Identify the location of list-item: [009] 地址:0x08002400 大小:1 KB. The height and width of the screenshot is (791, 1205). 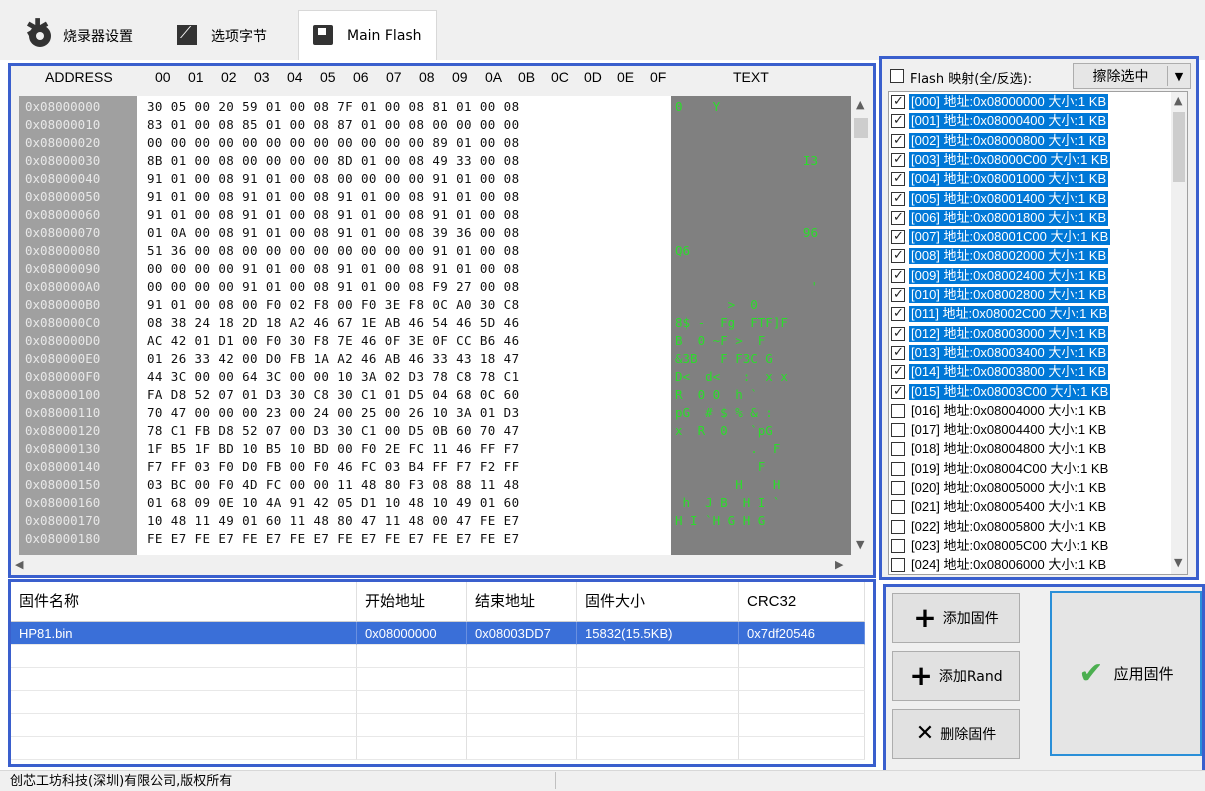
(1030, 275).